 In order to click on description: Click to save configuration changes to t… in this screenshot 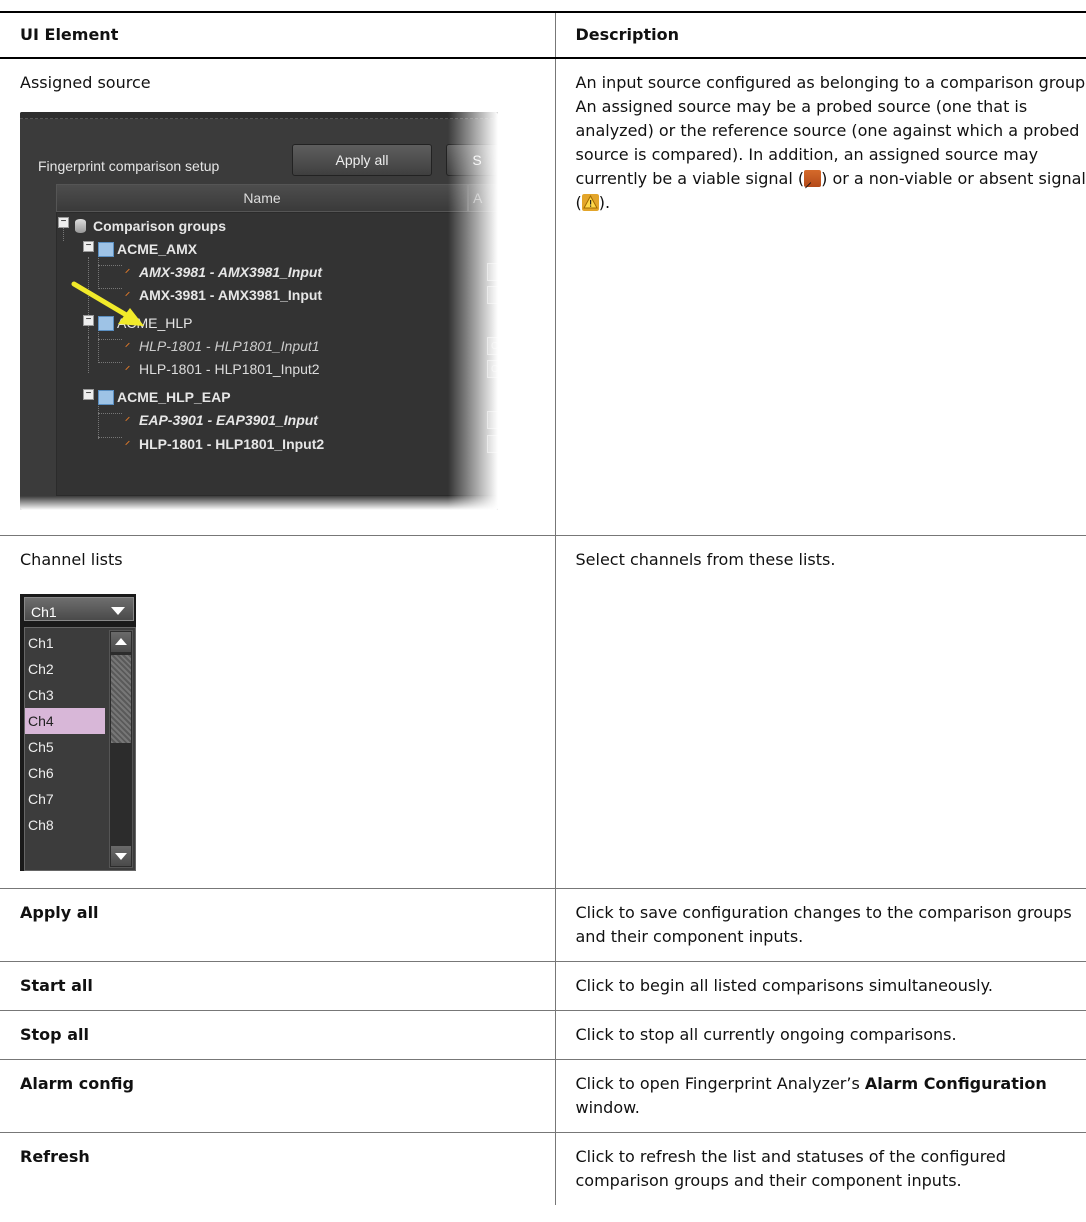, I will do `click(823, 924)`.